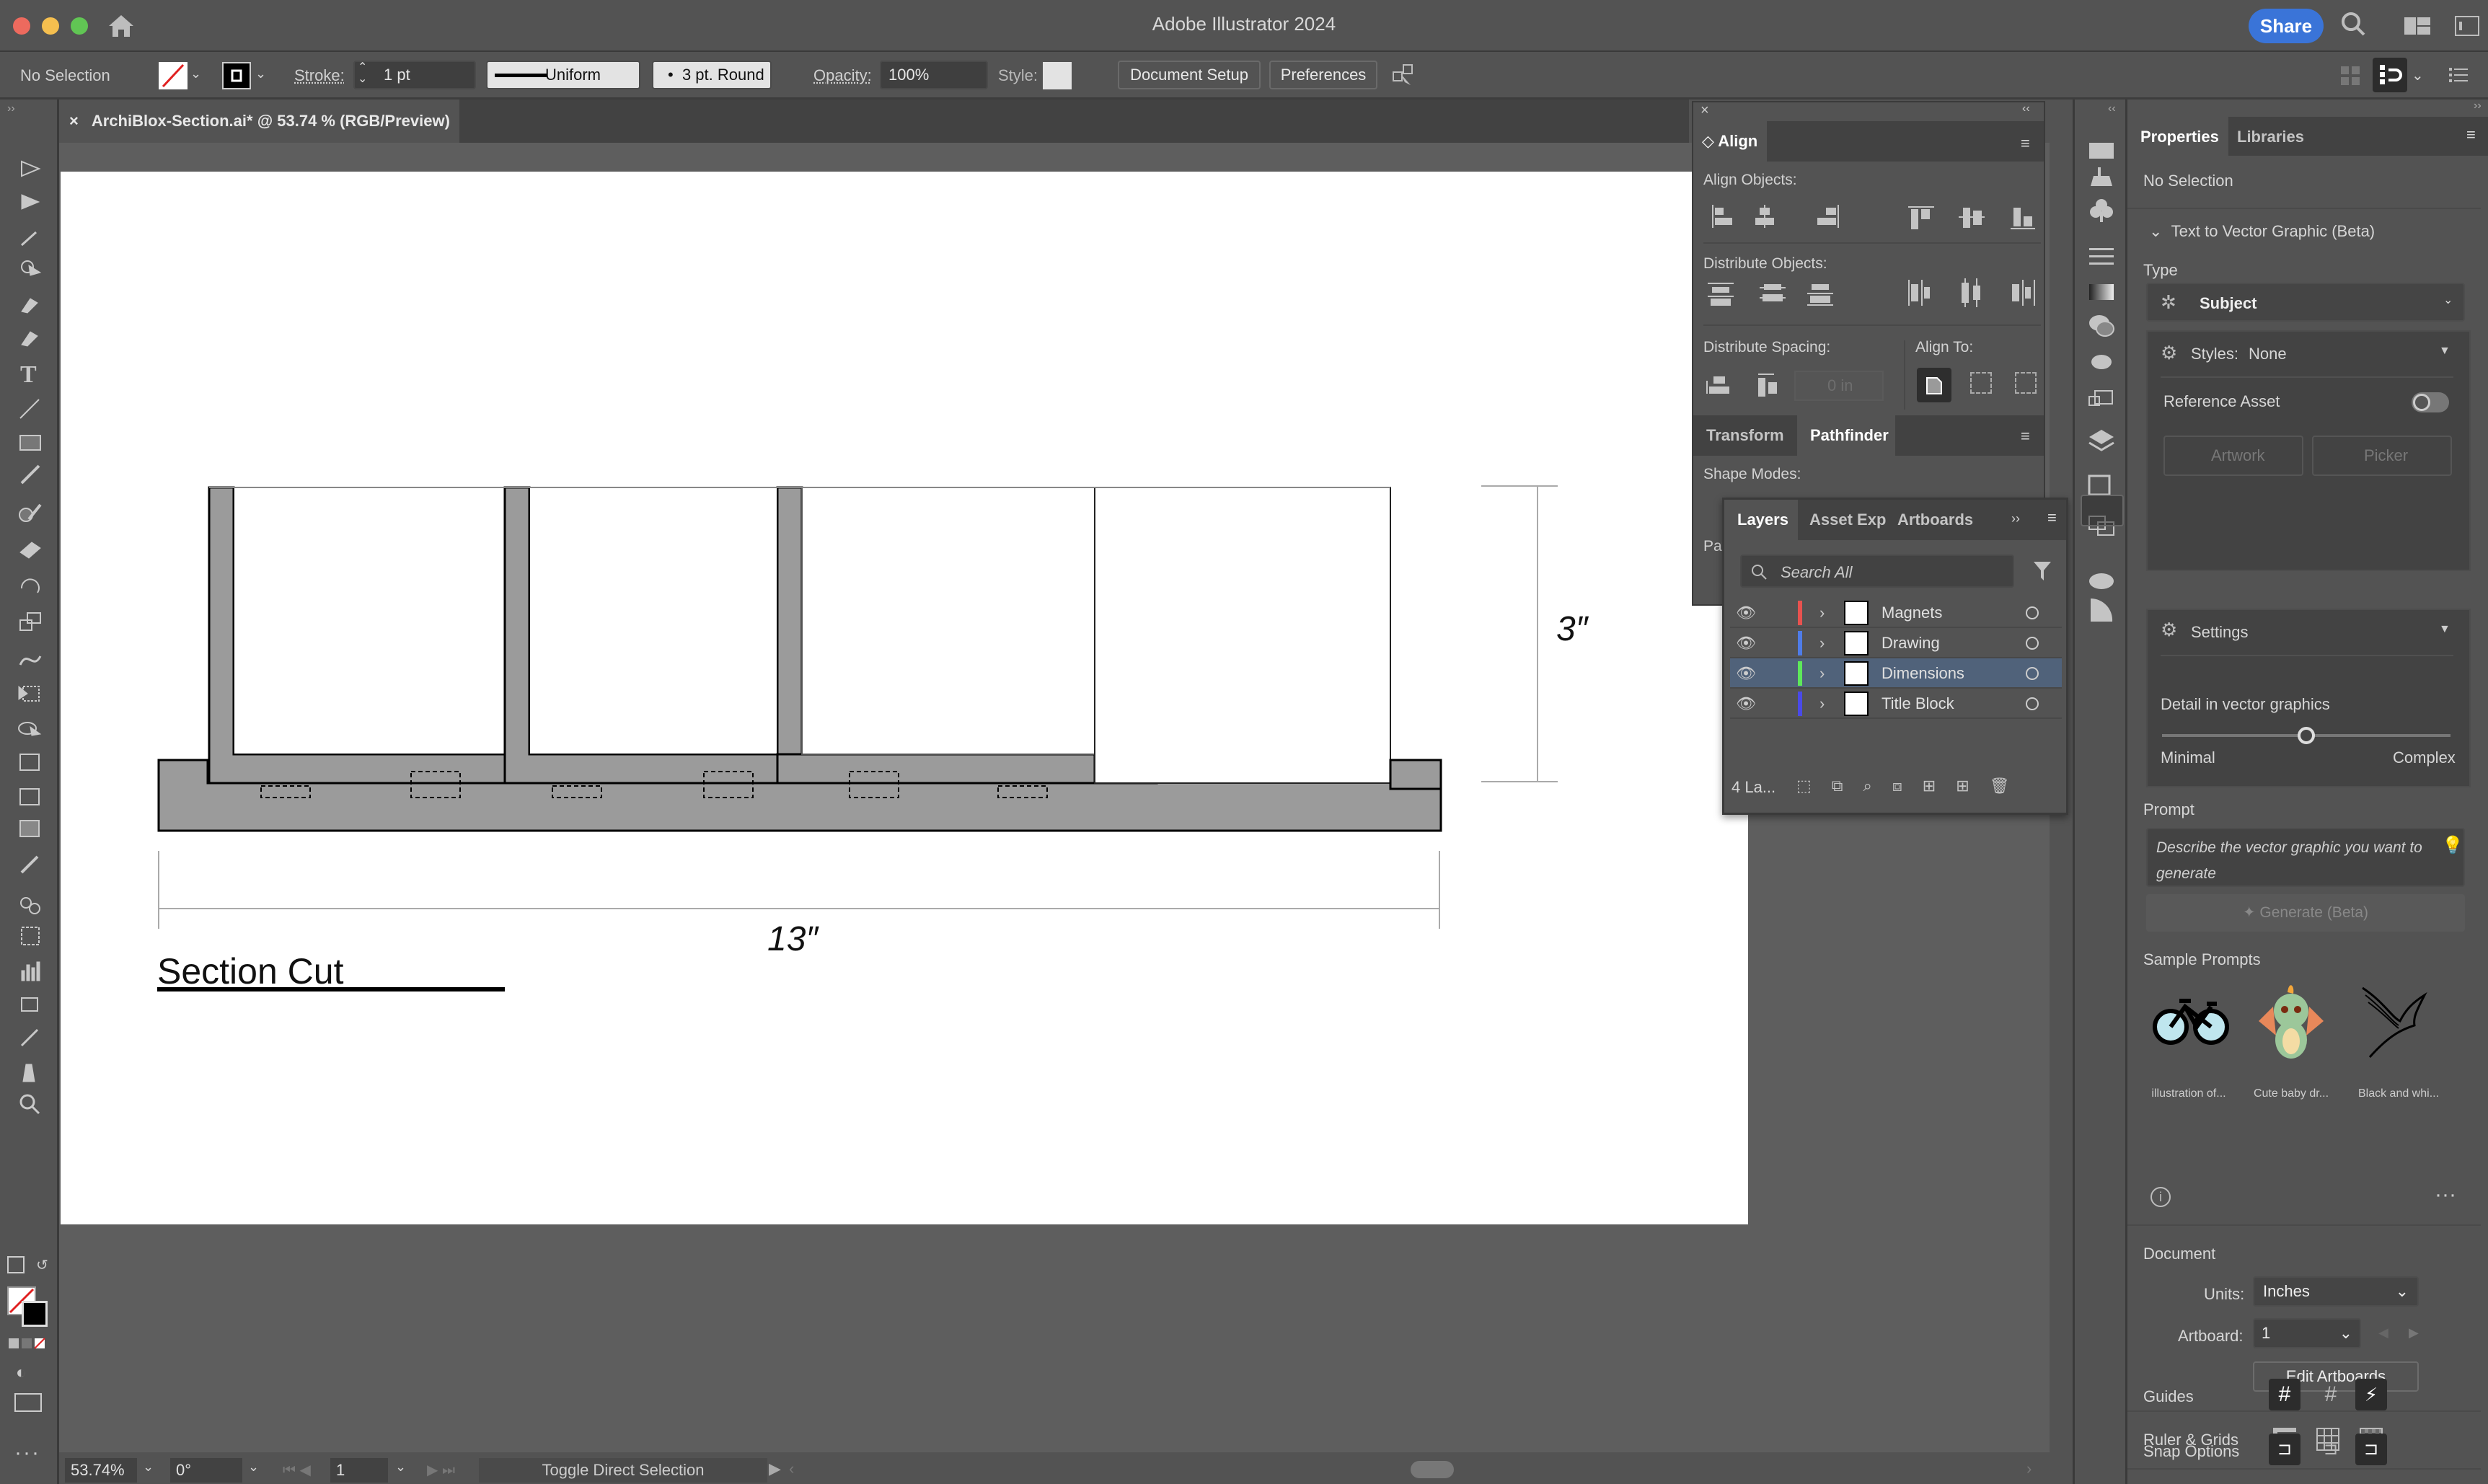  What do you see at coordinates (1896, 673) in the screenshot?
I see `layer-row: 👁 › Dimensions` at bounding box center [1896, 673].